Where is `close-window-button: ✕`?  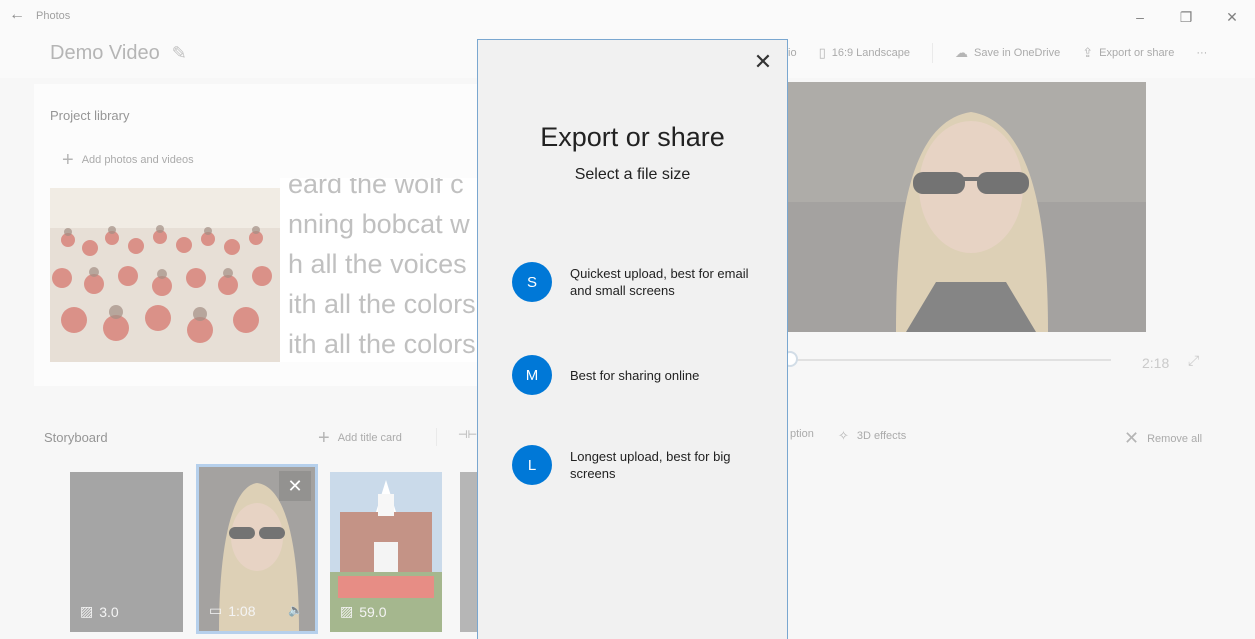
close-window-button: ✕ is located at coordinates (1232, 17).